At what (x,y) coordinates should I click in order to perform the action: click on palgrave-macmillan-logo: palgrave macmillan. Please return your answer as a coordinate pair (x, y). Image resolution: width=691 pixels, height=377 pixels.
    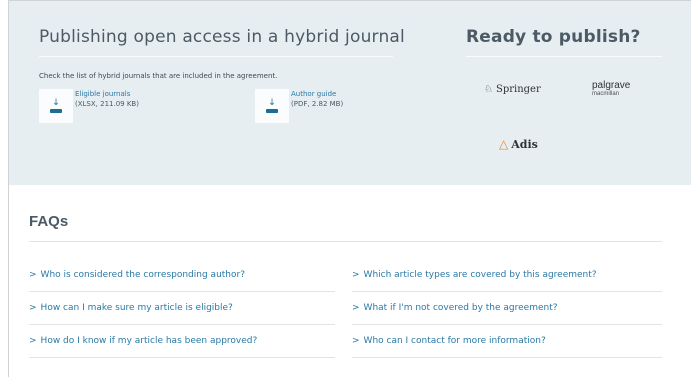
    Looking at the image, I should click on (611, 90).